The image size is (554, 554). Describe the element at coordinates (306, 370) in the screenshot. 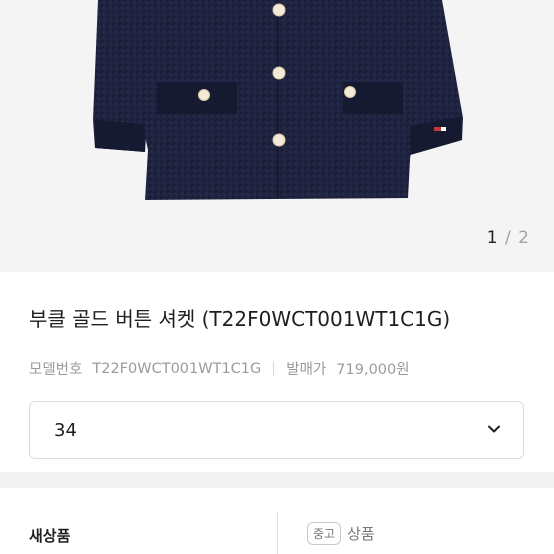

I see `price-label: 발매가` at that location.